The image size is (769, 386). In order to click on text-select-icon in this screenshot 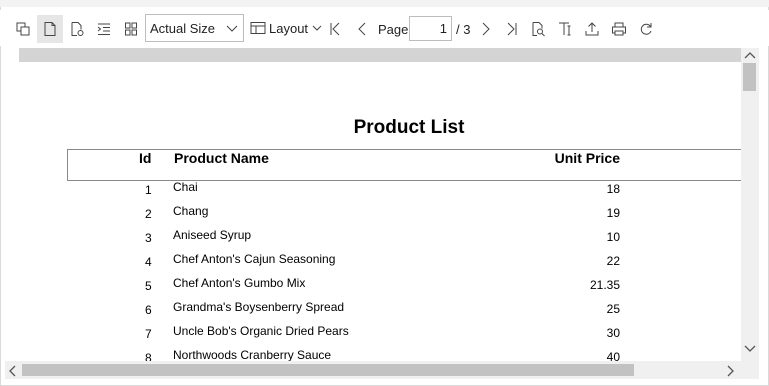, I will do `click(565, 29)`.